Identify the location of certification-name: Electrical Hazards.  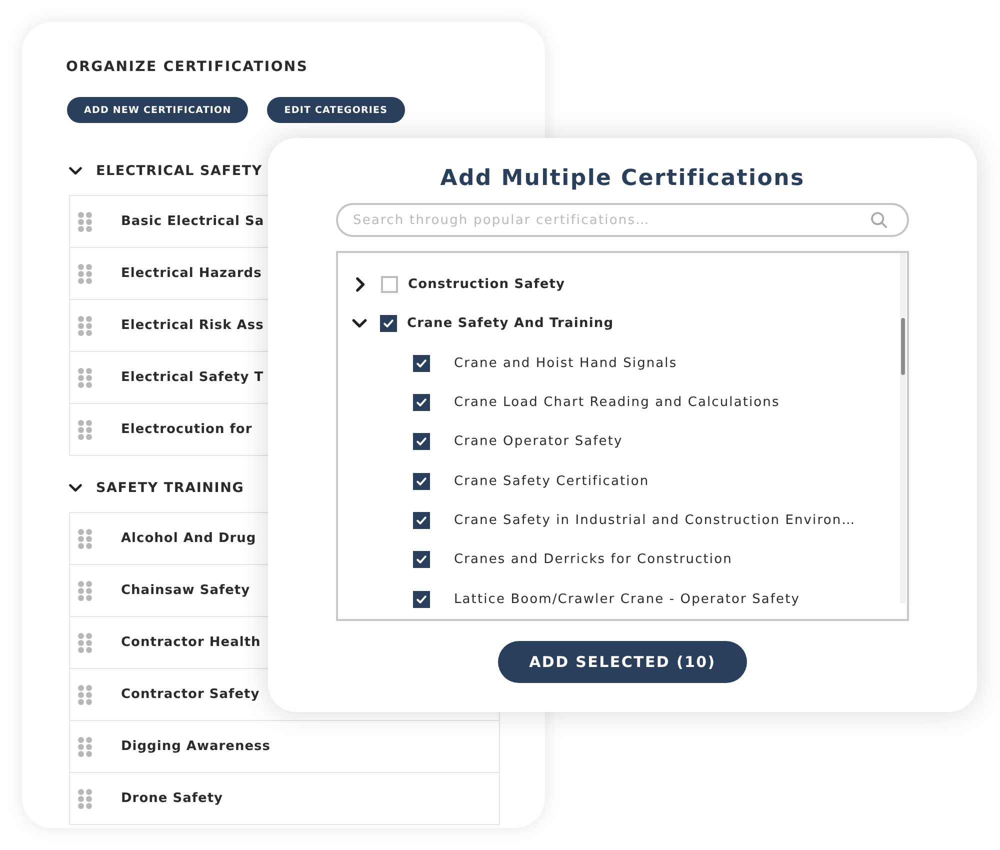
(191, 273).